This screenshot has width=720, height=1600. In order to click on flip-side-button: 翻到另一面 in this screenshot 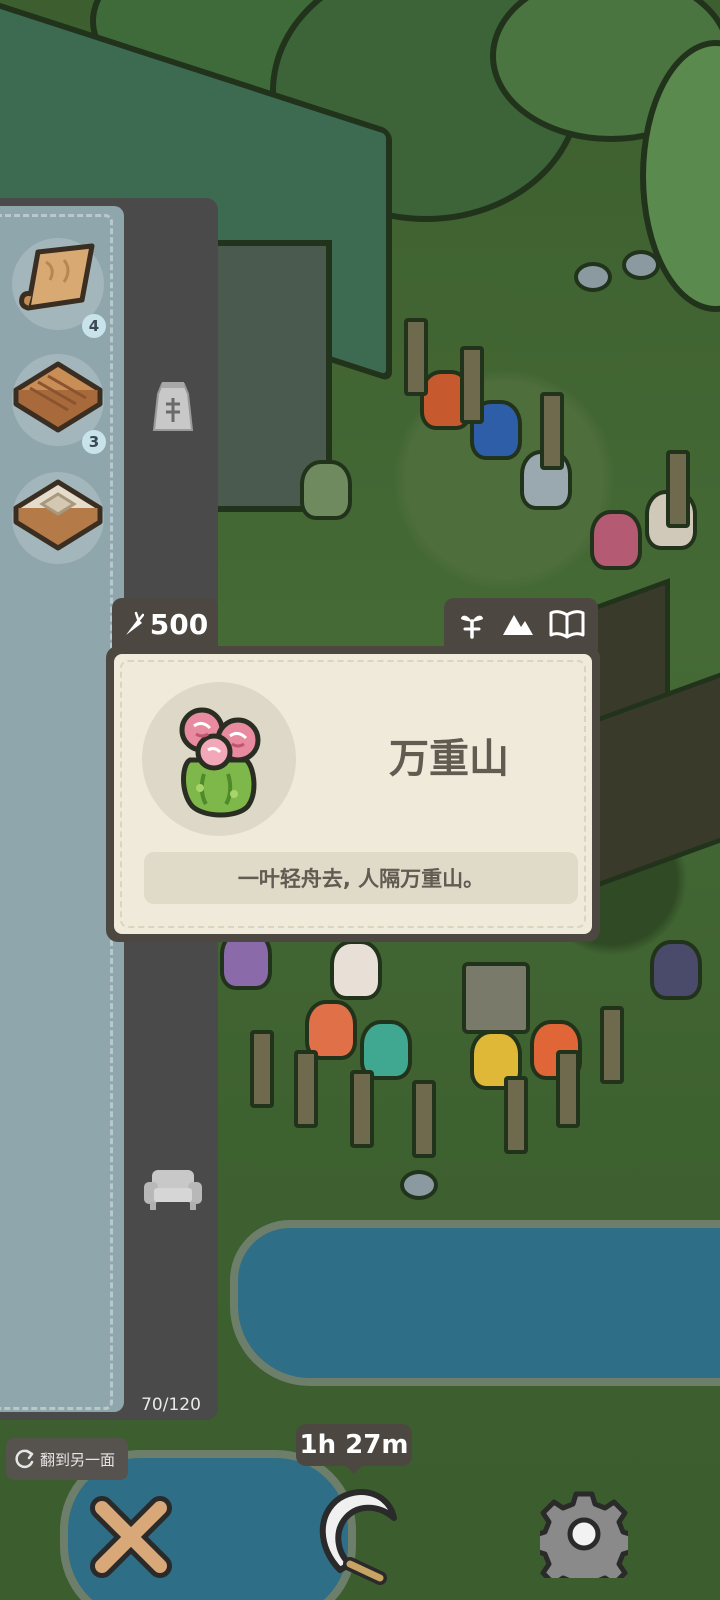, I will do `click(67, 1459)`.